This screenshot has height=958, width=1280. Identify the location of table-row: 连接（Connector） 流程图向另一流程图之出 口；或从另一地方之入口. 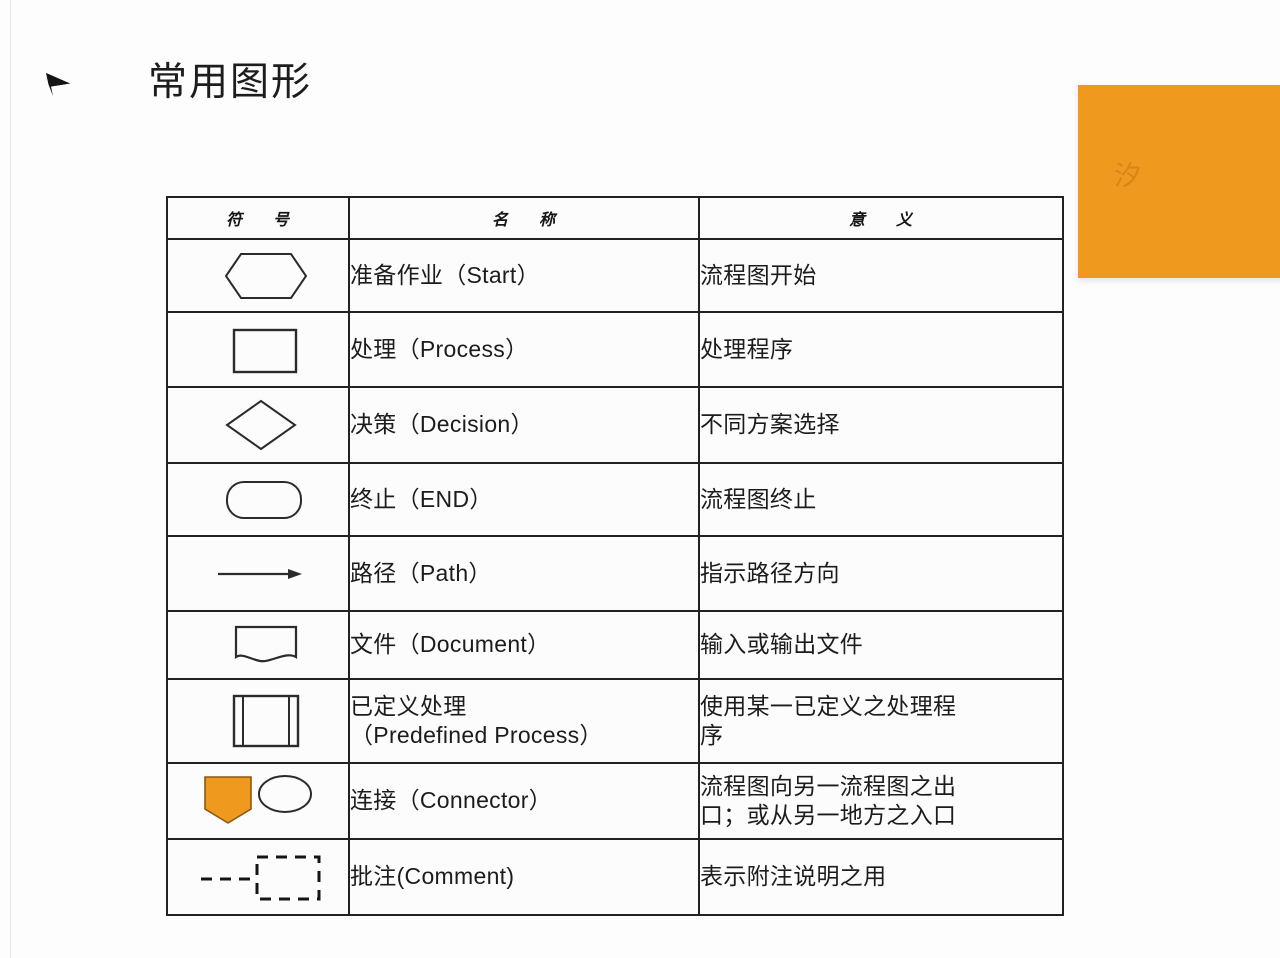
(615, 801).